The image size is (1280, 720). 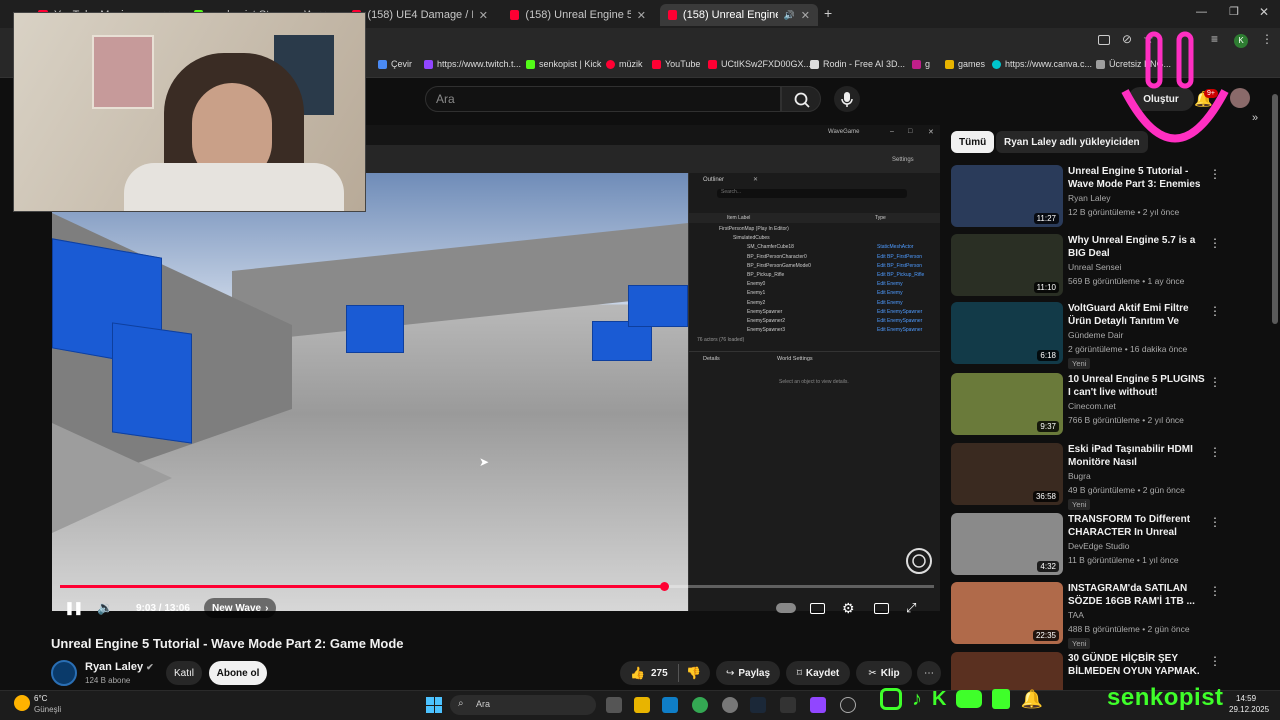 I want to click on like-icon: 👍, so click(x=637, y=673).